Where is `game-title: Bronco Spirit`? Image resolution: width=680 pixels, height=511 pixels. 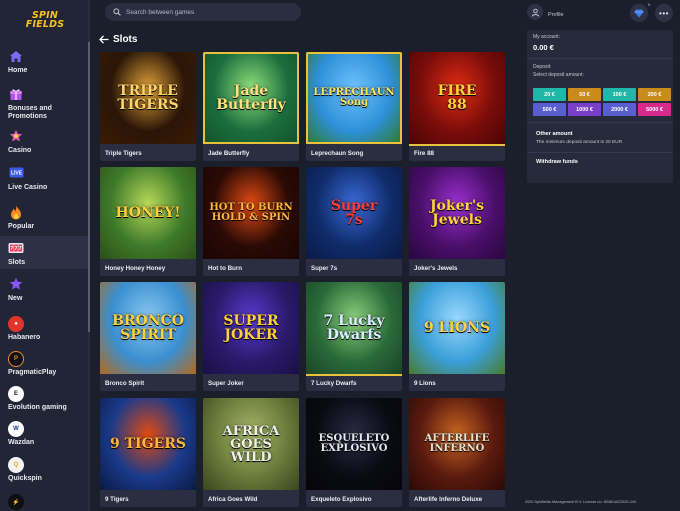
game-title: Bronco Spirit is located at coordinates (124, 383).